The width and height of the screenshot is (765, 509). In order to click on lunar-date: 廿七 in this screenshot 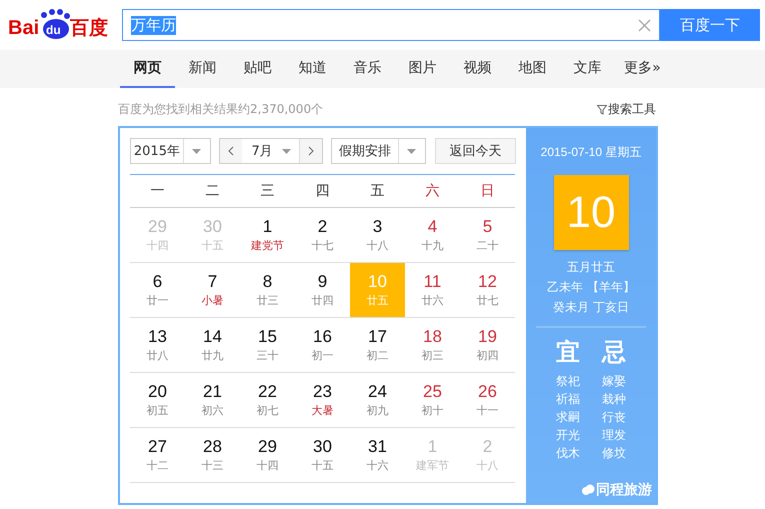, I will do `click(487, 301)`.